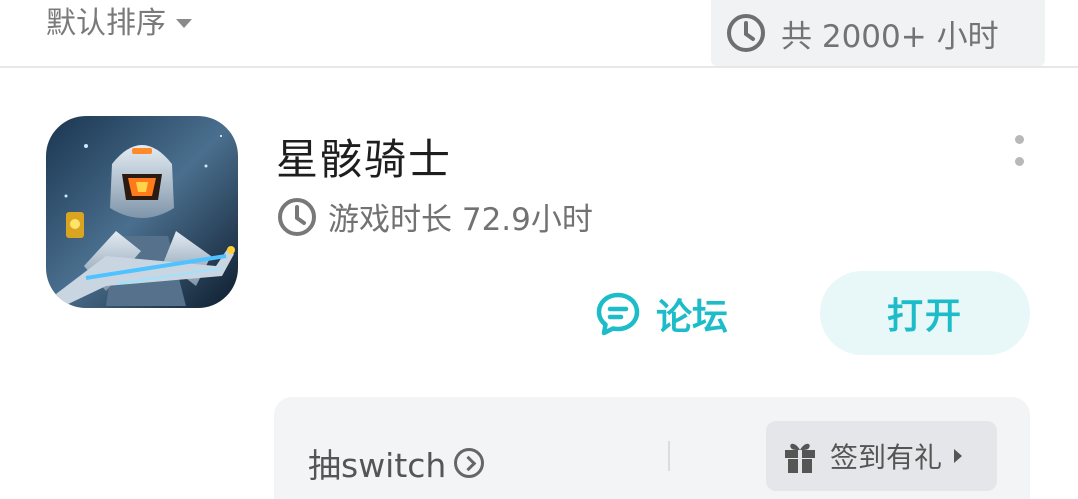 The height and width of the screenshot is (499, 1078). Describe the element at coordinates (377, 465) in the screenshot. I see `promo-title: 抽switch` at that location.